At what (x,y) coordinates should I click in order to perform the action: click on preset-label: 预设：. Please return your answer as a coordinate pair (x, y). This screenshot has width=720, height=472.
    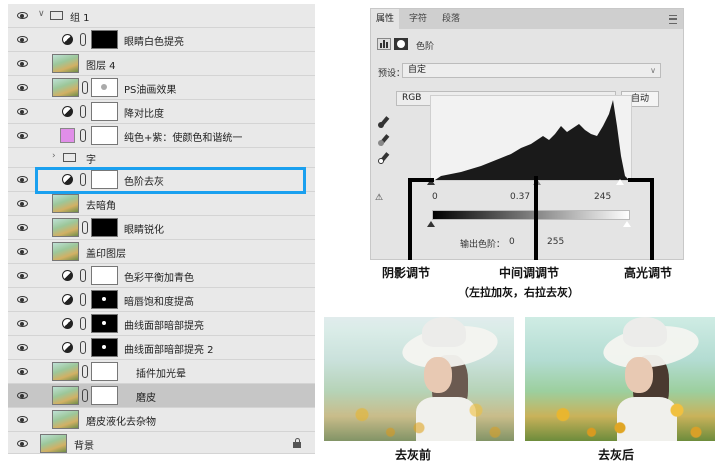
    Looking at the image, I should click on (392, 74).